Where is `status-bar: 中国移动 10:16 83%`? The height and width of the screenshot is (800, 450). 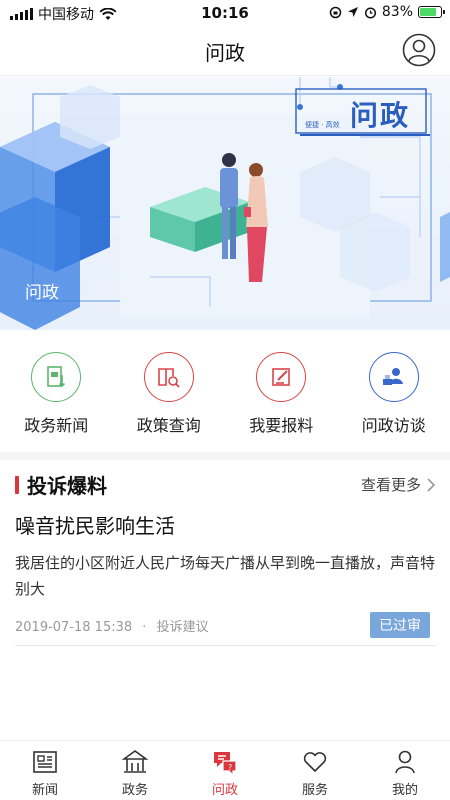
status-bar: 中国移动 10:16 83% is located at coordinates (225, 13).